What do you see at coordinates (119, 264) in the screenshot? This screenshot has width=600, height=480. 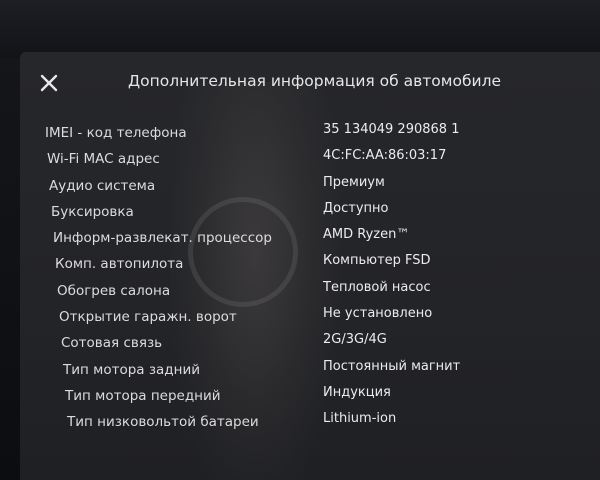 I see `info-label: Комп. автопилота` at bounding box center [119, 264].